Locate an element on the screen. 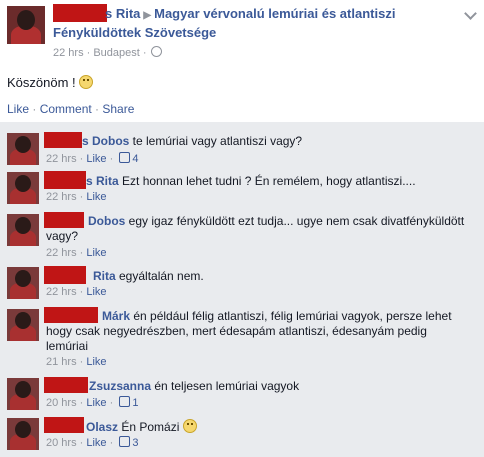 The width and height of the screenshot is (484, 457). comment-author: Dobos is located at coordinates (106, 221).